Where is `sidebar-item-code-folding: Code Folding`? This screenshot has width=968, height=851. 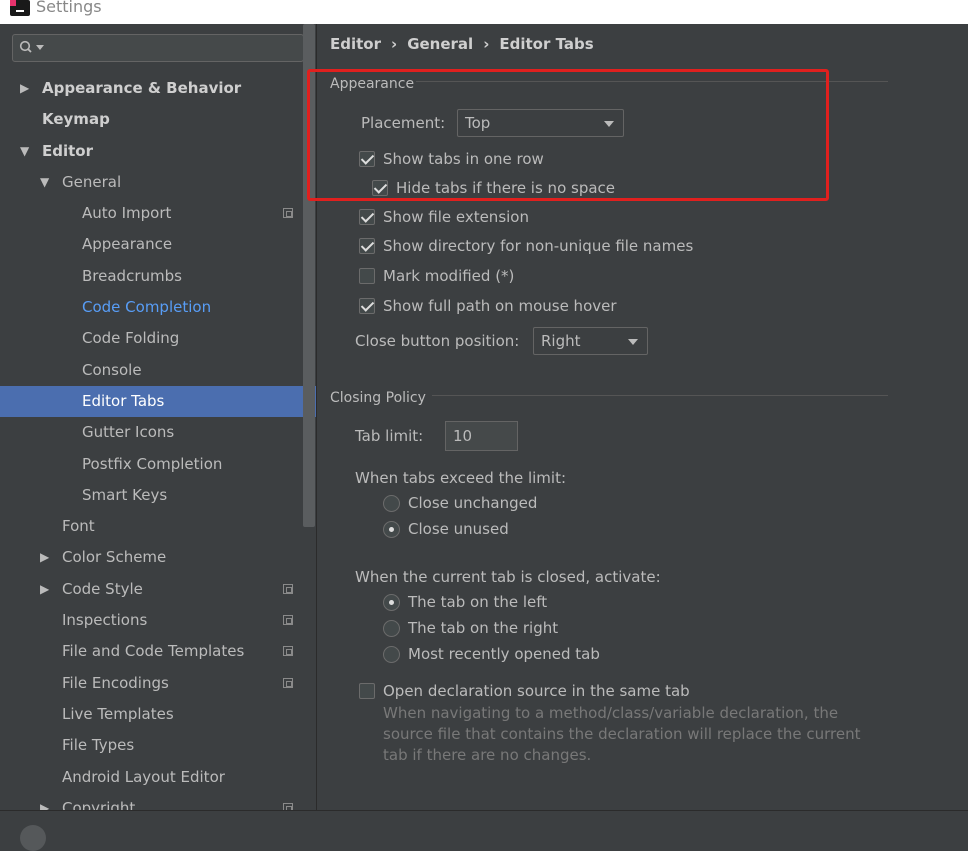 sidebar-item-code-folding: Code Folding is located at coordinates (158, 338).